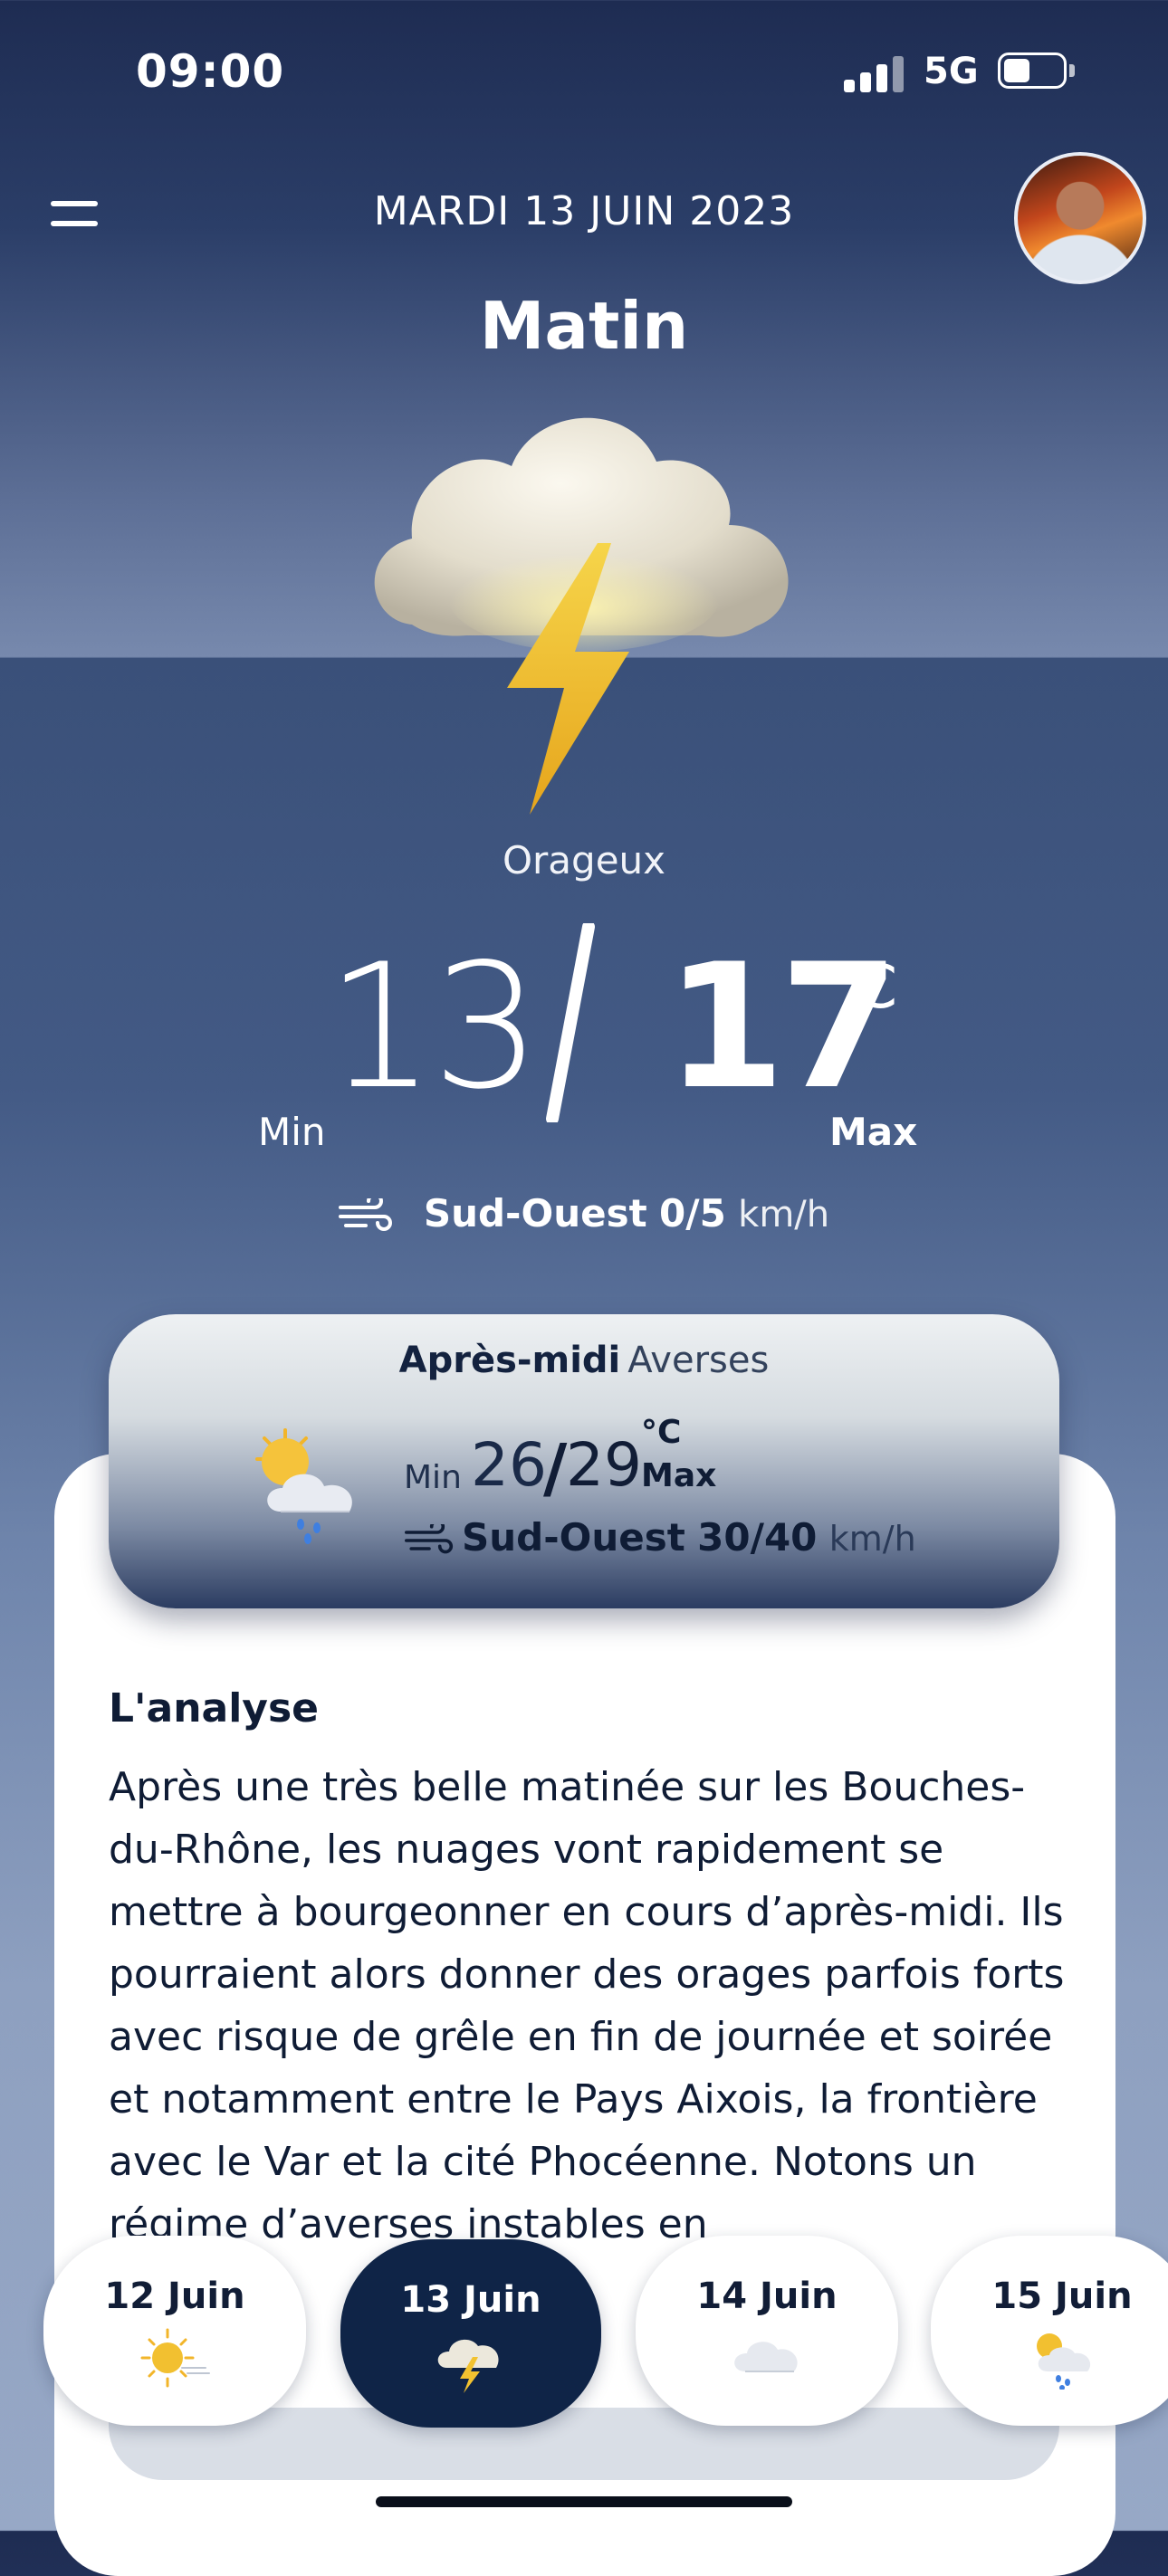 Image resolution: width=1168 pixels, height=2576 pixels. I want to click on cloud-icon, so click(766, 2357).